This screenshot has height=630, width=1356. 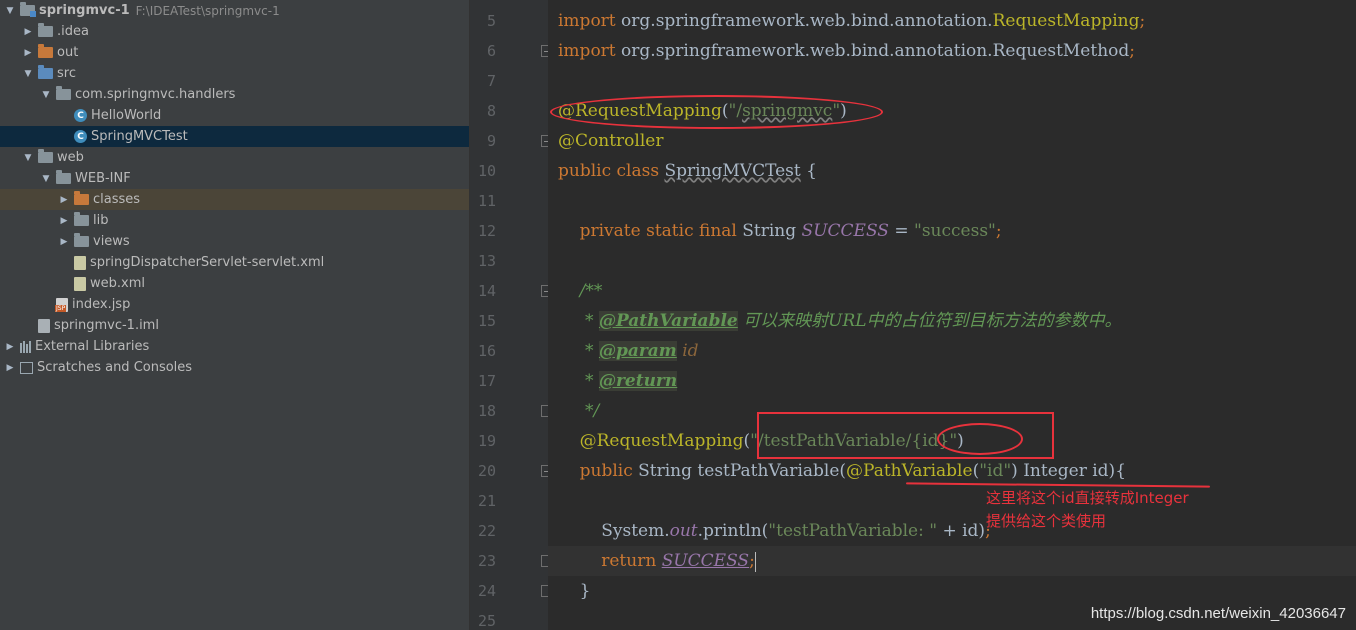 What do you see at coordinates (106, 325) in the screenshot?
I see `tree-item-label: springmvc-1.iml` at bounding box center [106, 325].